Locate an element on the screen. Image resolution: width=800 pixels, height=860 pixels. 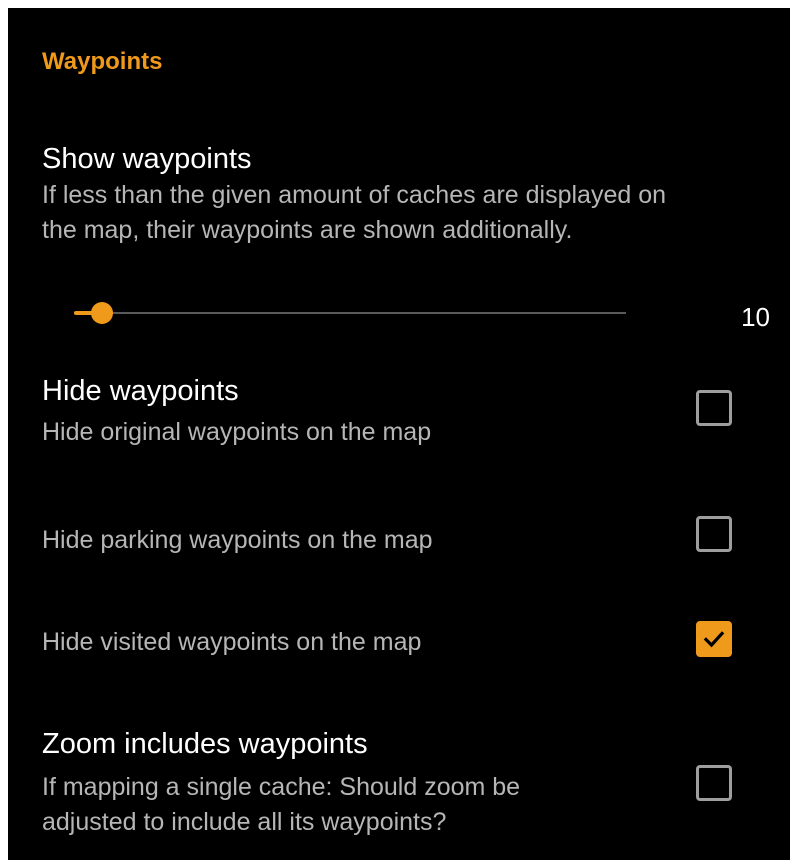
hide-visited-summary: Hide visited waypoints on the map is located at coordinates (232, 642).